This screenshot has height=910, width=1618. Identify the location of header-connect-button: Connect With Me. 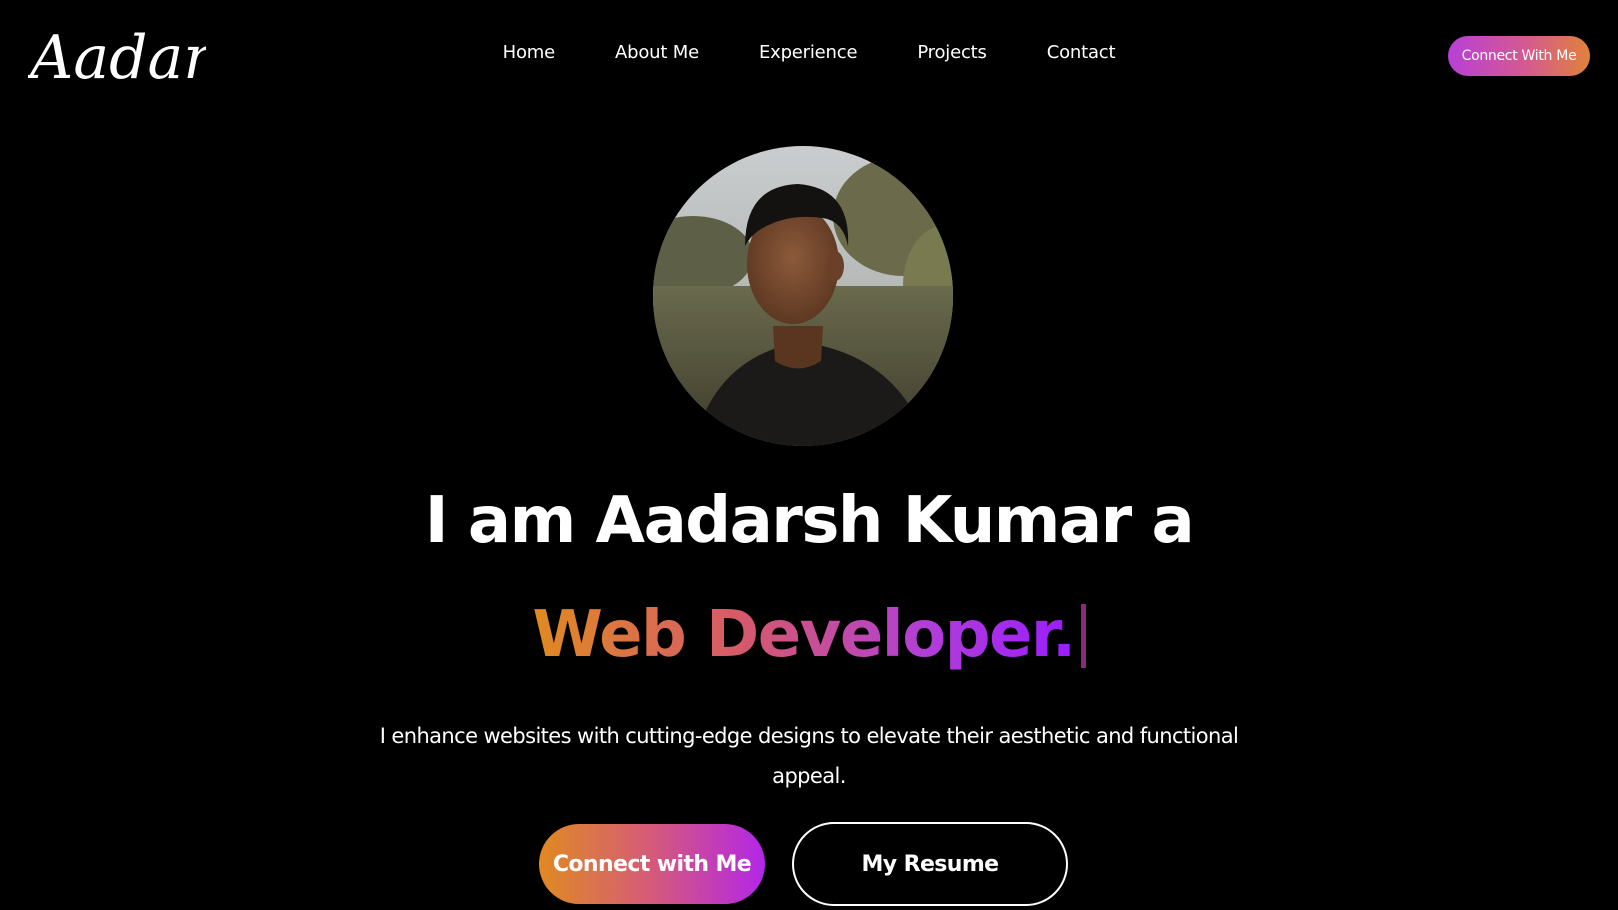
(1519, 56).